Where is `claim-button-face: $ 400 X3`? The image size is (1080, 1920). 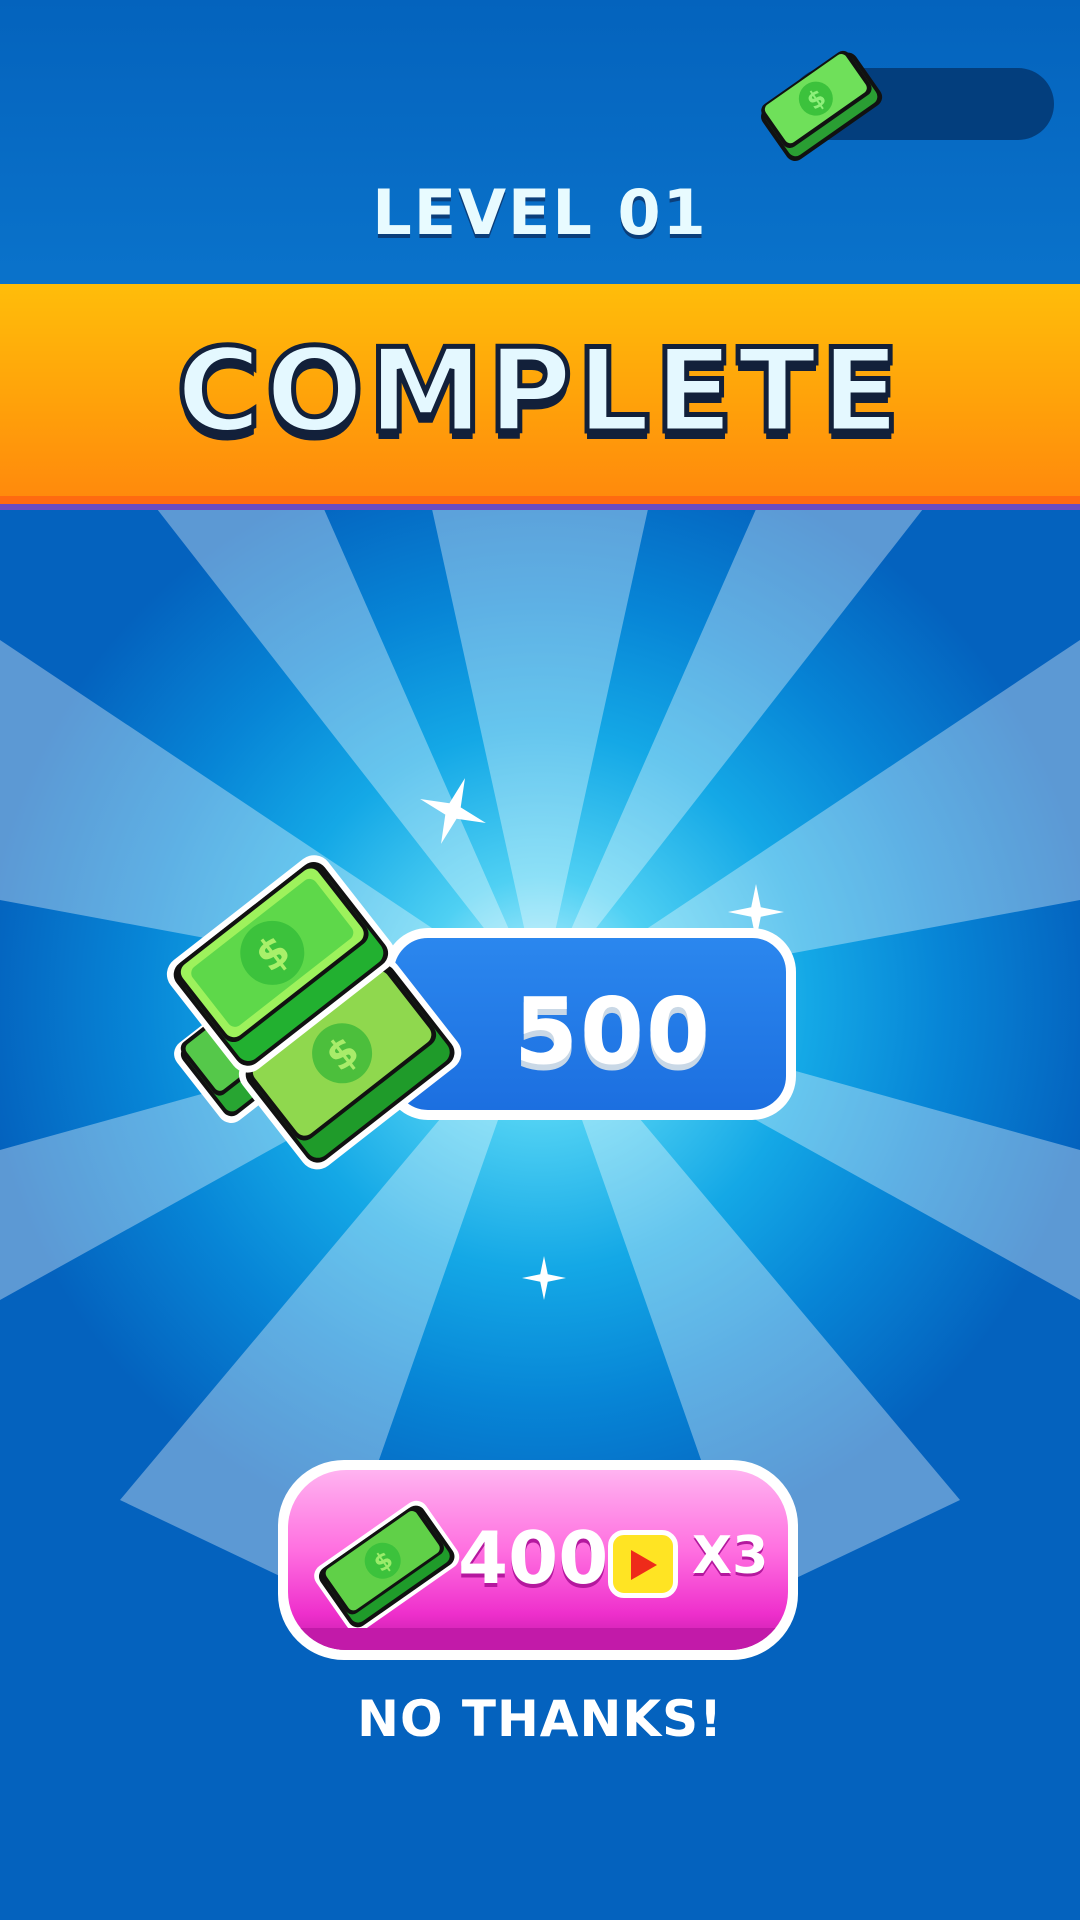
claim-button-face: $ 400 X3 is located at coordinates (538, 1560).